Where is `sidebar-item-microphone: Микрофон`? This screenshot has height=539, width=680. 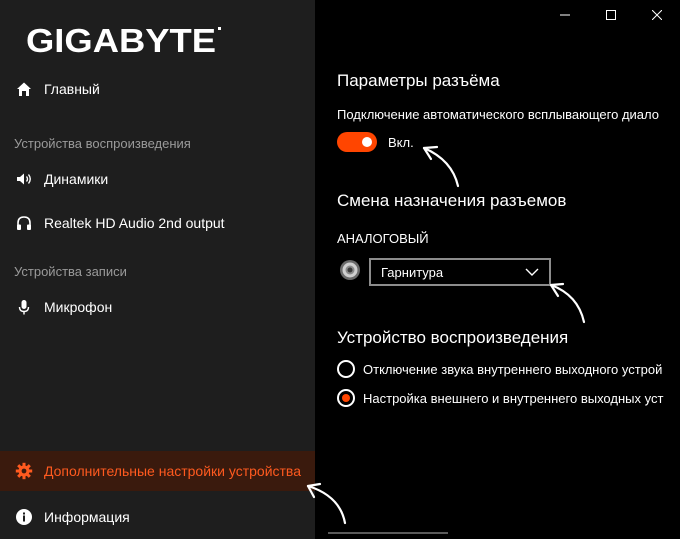
sidebar-item-microphone: Микрофон is located at coordinates (157, 307).